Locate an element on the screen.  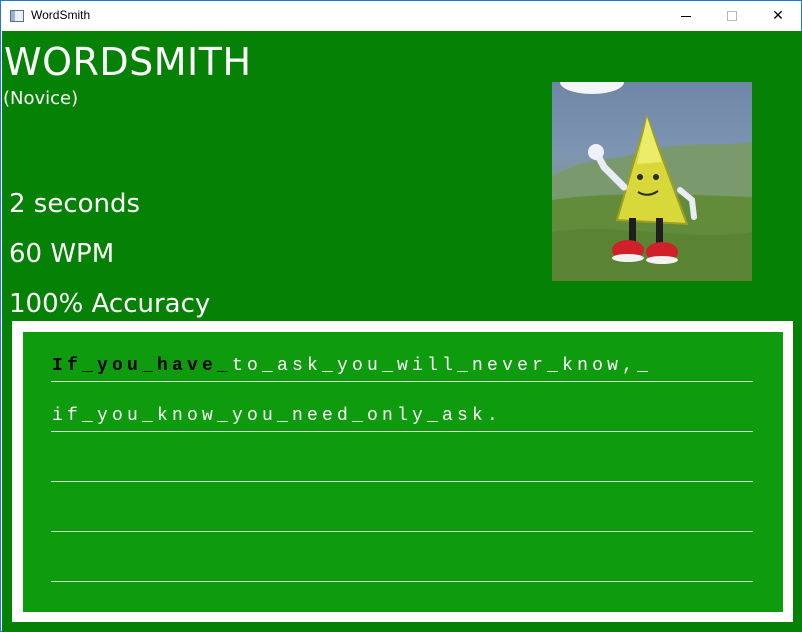
words-per-minute: 60 WPM is located at coordinates (62, 254).